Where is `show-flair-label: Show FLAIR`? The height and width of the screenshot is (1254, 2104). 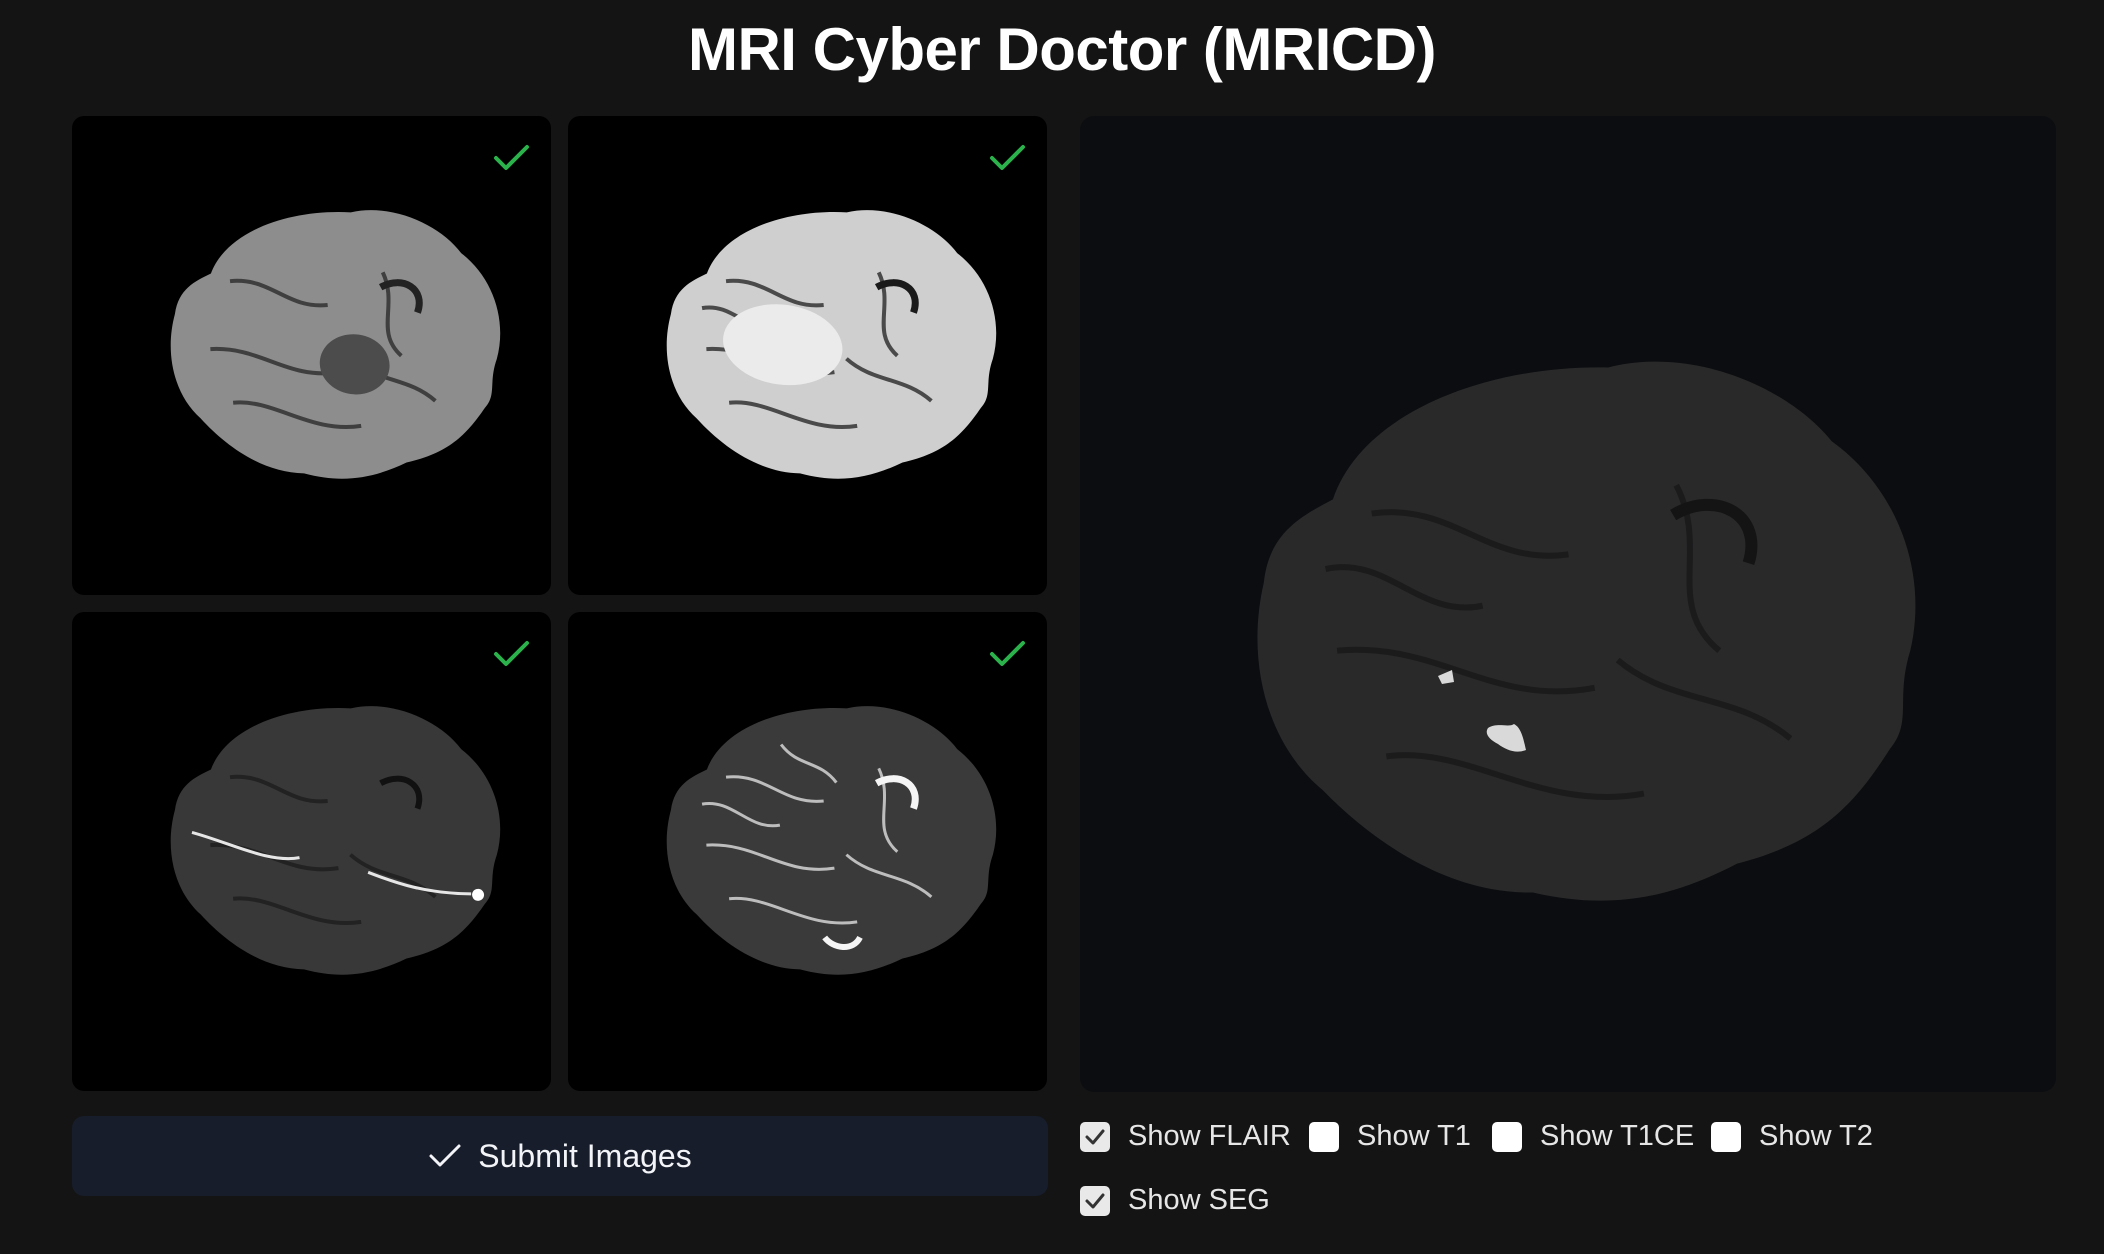
show-flair-label: Show FLAIR is located at coordinates (1209, 1136).